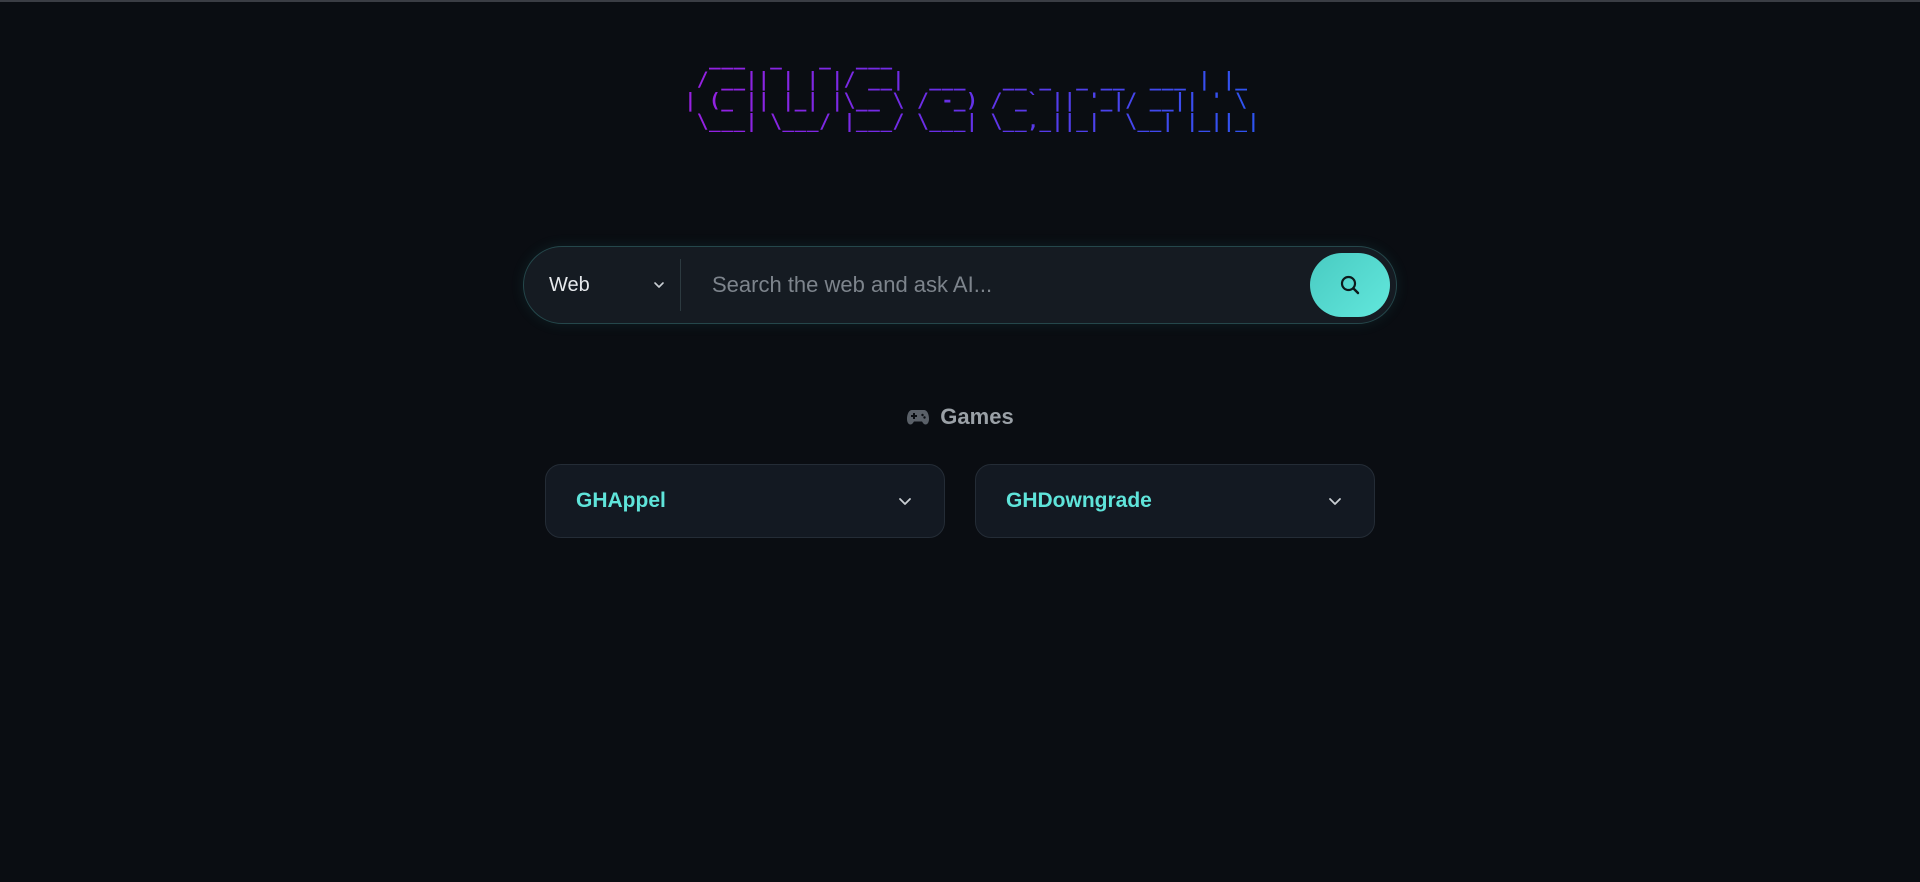  I want to click on window-top-border, so click(960, 1).